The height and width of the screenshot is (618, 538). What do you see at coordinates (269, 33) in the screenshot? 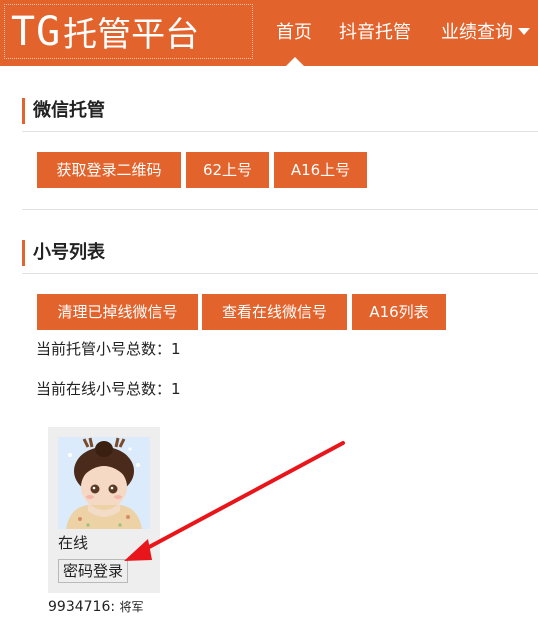
I see `top-navigation-bar: TG 托管平台 首页 抖音托管 业绩查询` at bounding box center [269, 33].